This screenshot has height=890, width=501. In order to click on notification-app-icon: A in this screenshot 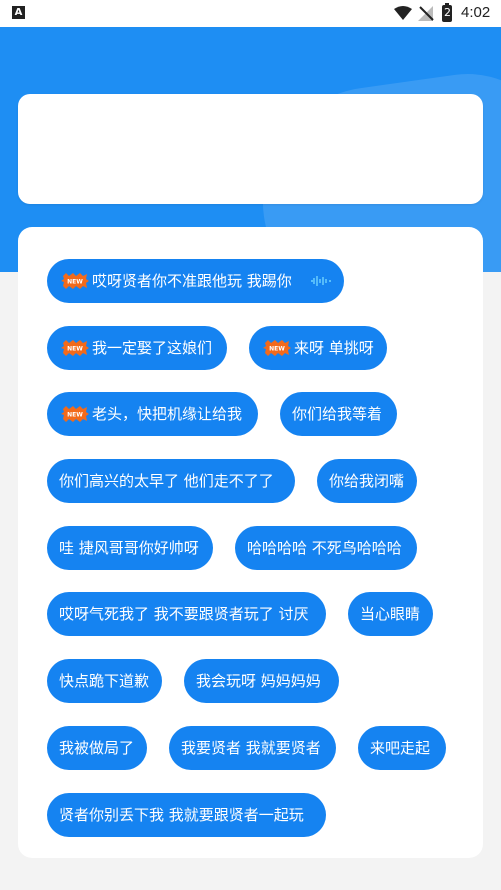, I will do `click(18, 12)`.